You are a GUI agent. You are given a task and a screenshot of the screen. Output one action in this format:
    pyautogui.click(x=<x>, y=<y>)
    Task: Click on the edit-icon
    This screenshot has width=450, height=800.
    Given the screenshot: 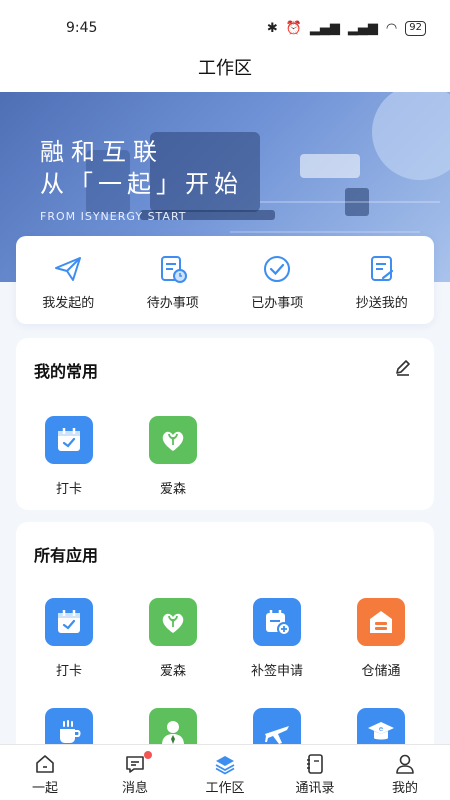 What is the action you would take?
    pyautogui.click(x=403, y=367)
    